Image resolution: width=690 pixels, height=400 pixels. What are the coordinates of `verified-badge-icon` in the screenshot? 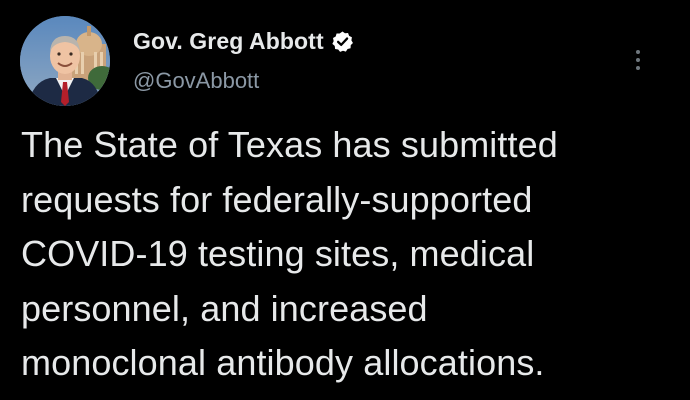 It's located at (342, 41).